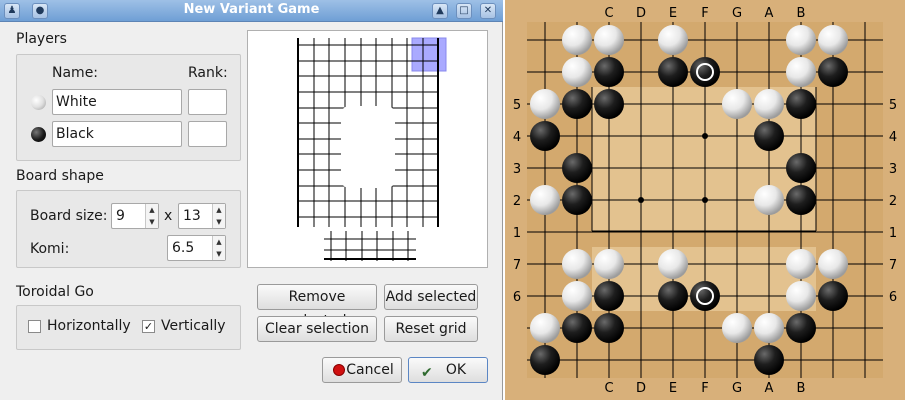 Image resolution: width=905 pixels, height=400 pixels. Describe the element at coordinates (517, 105) in the screenshot. I see `row-label: 5` at that location.